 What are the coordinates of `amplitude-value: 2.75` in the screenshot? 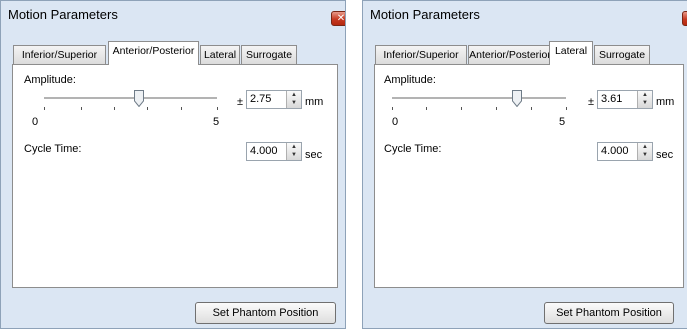 It's located at (261, 99).